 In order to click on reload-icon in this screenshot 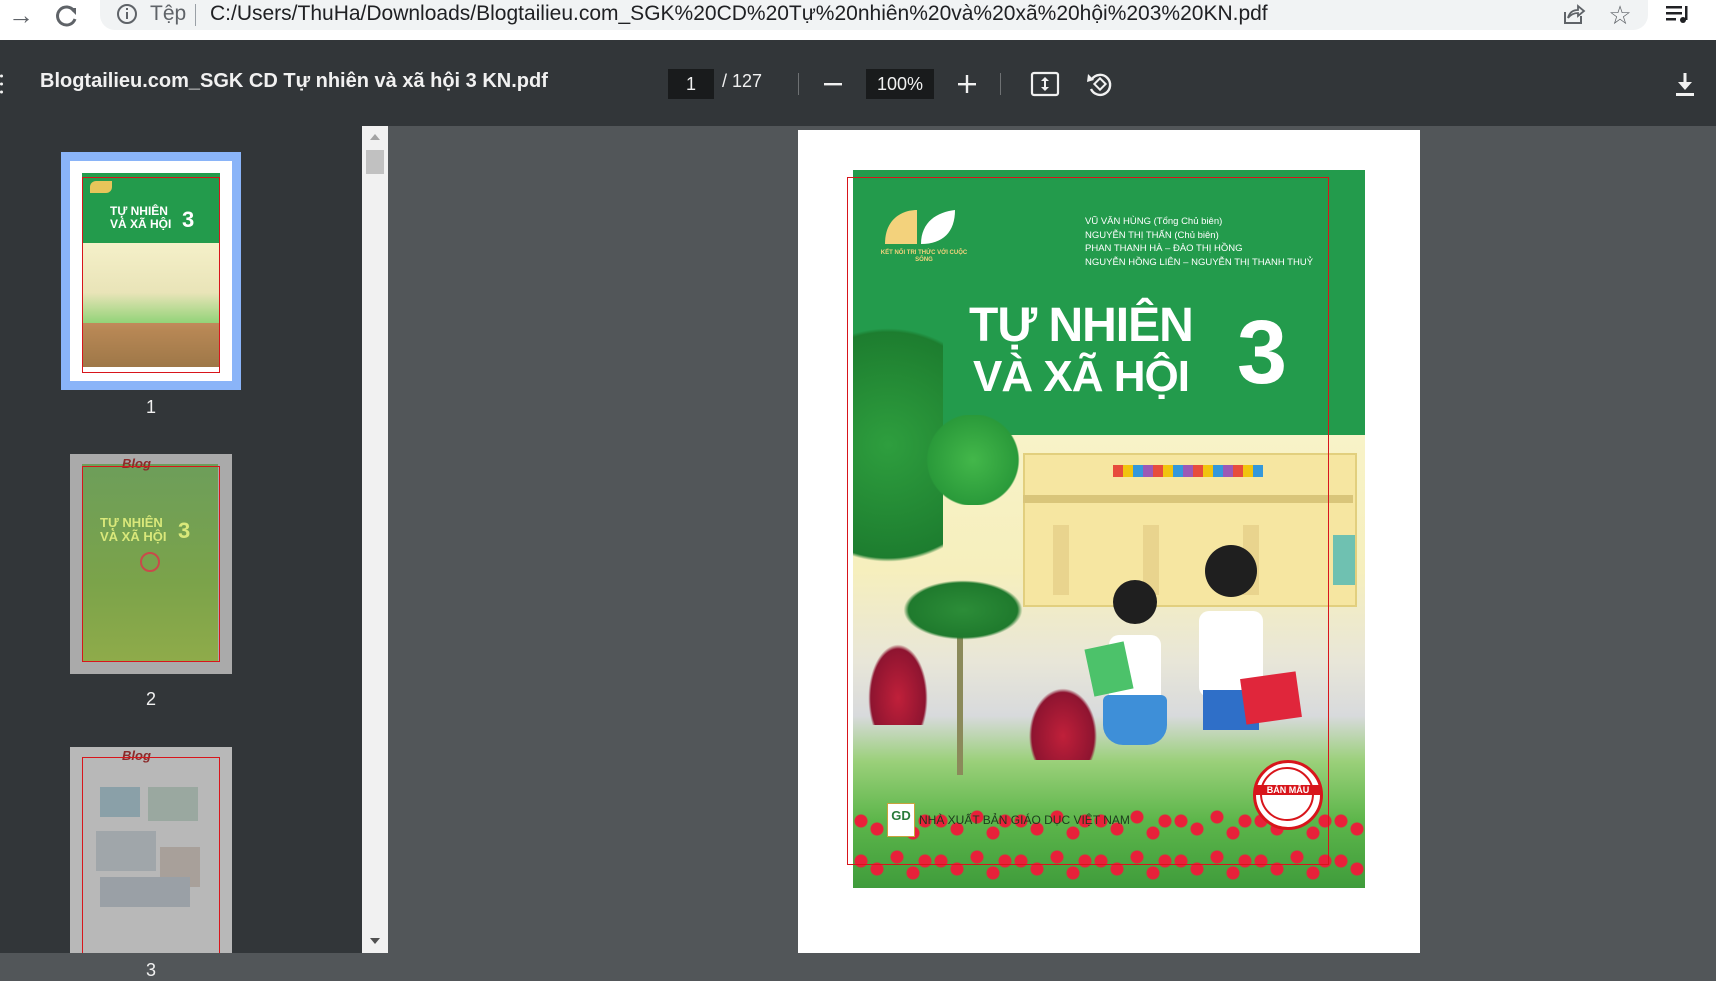, I will do `click(67, 16)`.